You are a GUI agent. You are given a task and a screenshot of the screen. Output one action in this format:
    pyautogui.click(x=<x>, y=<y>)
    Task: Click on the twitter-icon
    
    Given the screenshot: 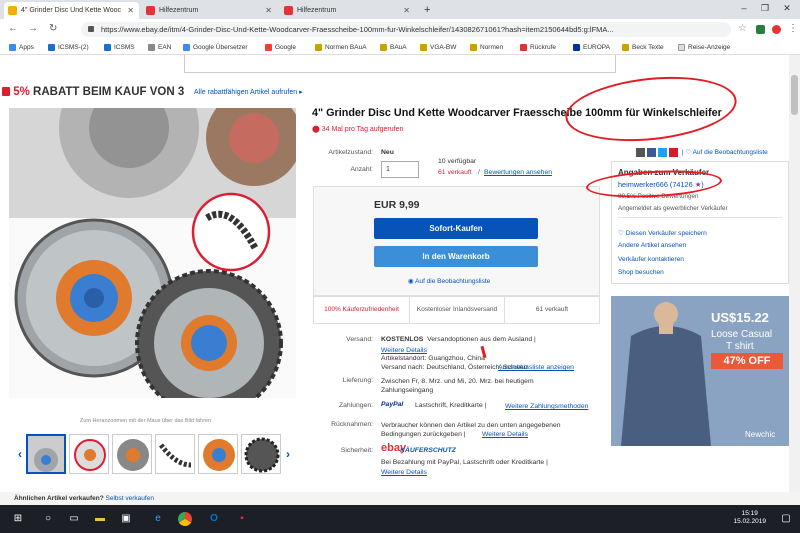 What is the action you would take?
    pyautogui.click(x=662, y=152)
    